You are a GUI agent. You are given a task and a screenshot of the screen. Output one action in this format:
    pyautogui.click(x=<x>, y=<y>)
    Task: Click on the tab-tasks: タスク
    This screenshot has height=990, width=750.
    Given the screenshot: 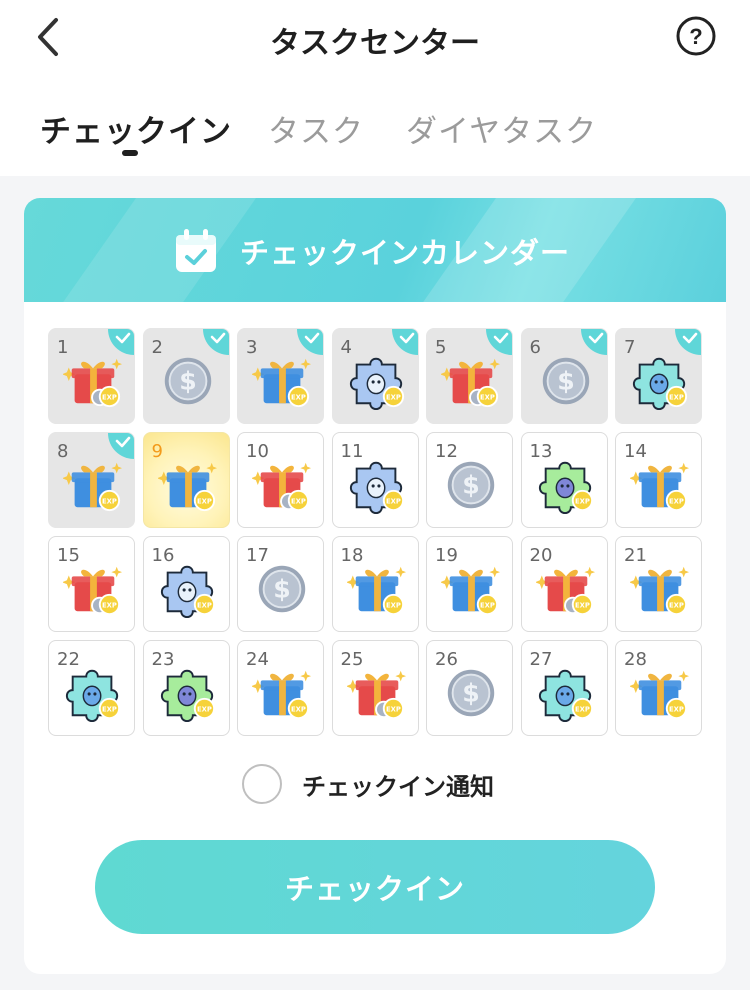 What is the action you would take?
    pyautogui.click(x=316, y=128)
    